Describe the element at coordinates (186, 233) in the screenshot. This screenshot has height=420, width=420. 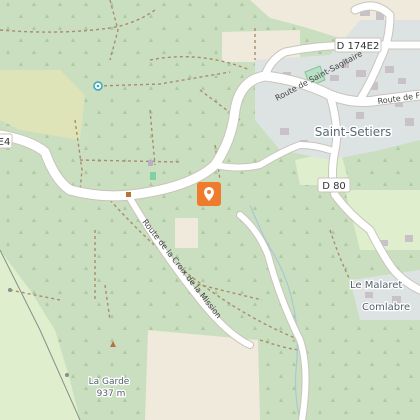
I see `field-patch` at that location.